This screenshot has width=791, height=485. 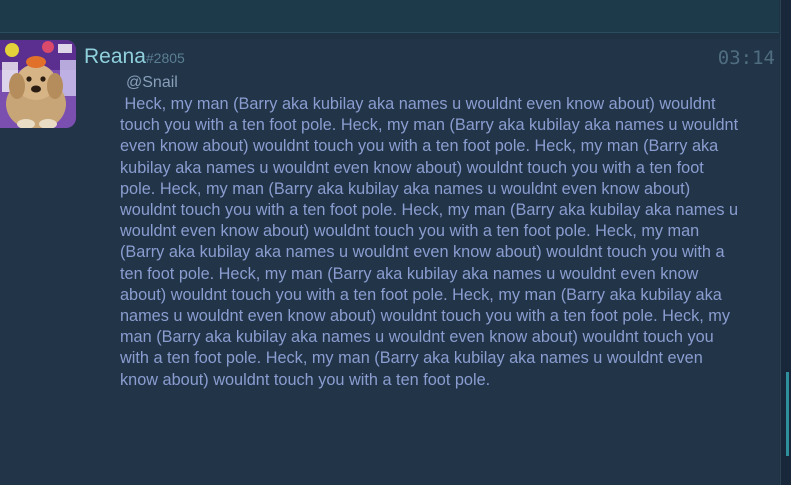 I want to click on author-tag: #2805, so click(x=165, y=58).